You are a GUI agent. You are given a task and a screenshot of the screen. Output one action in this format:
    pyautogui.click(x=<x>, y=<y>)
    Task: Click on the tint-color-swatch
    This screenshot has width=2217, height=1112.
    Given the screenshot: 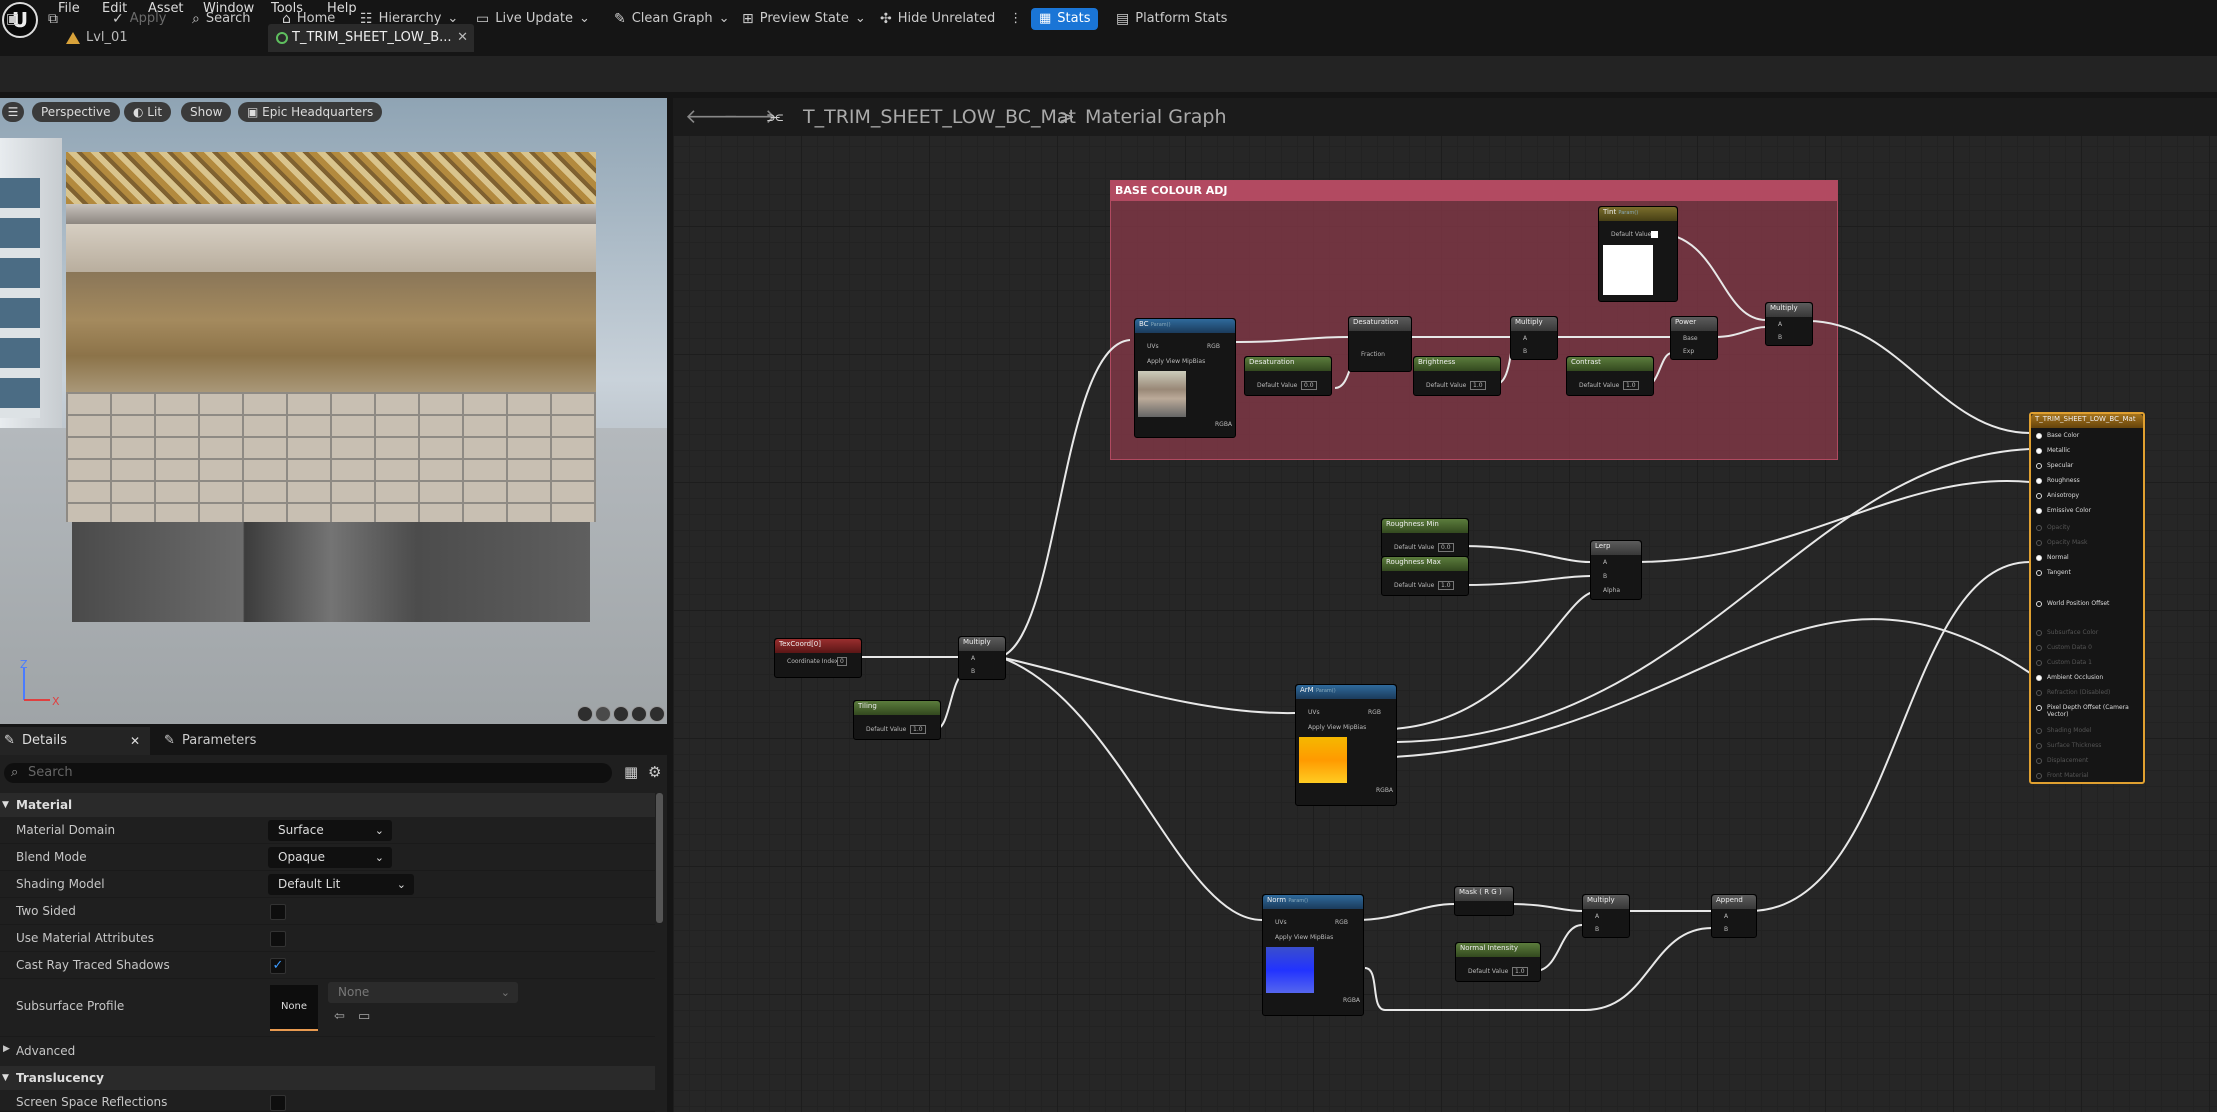 What is the action you would take?
    pyautogui.click(x=1654, y=234)
    